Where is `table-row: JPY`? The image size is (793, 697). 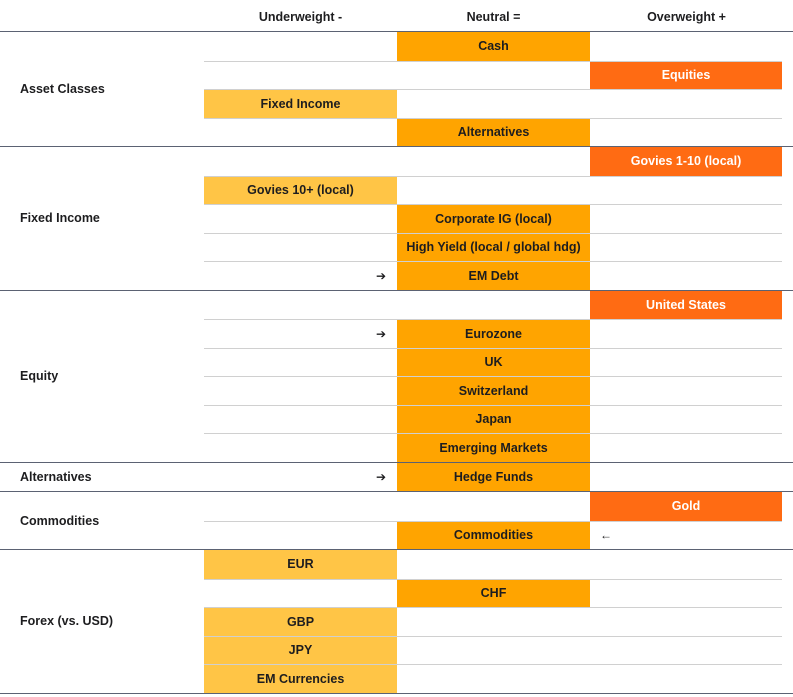 table-row: JPY is located at coordinates (493, 649).